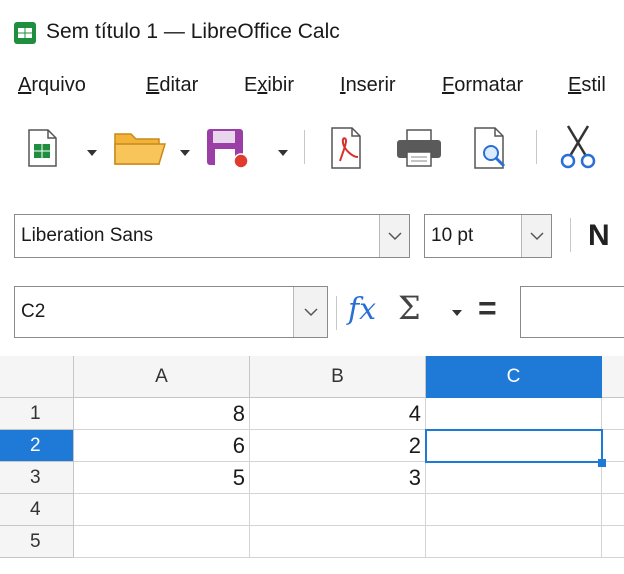  What do you see at coordinates (613, 542) in the screenshot?
I see `cell-d5` at bounding box center [613, 542].